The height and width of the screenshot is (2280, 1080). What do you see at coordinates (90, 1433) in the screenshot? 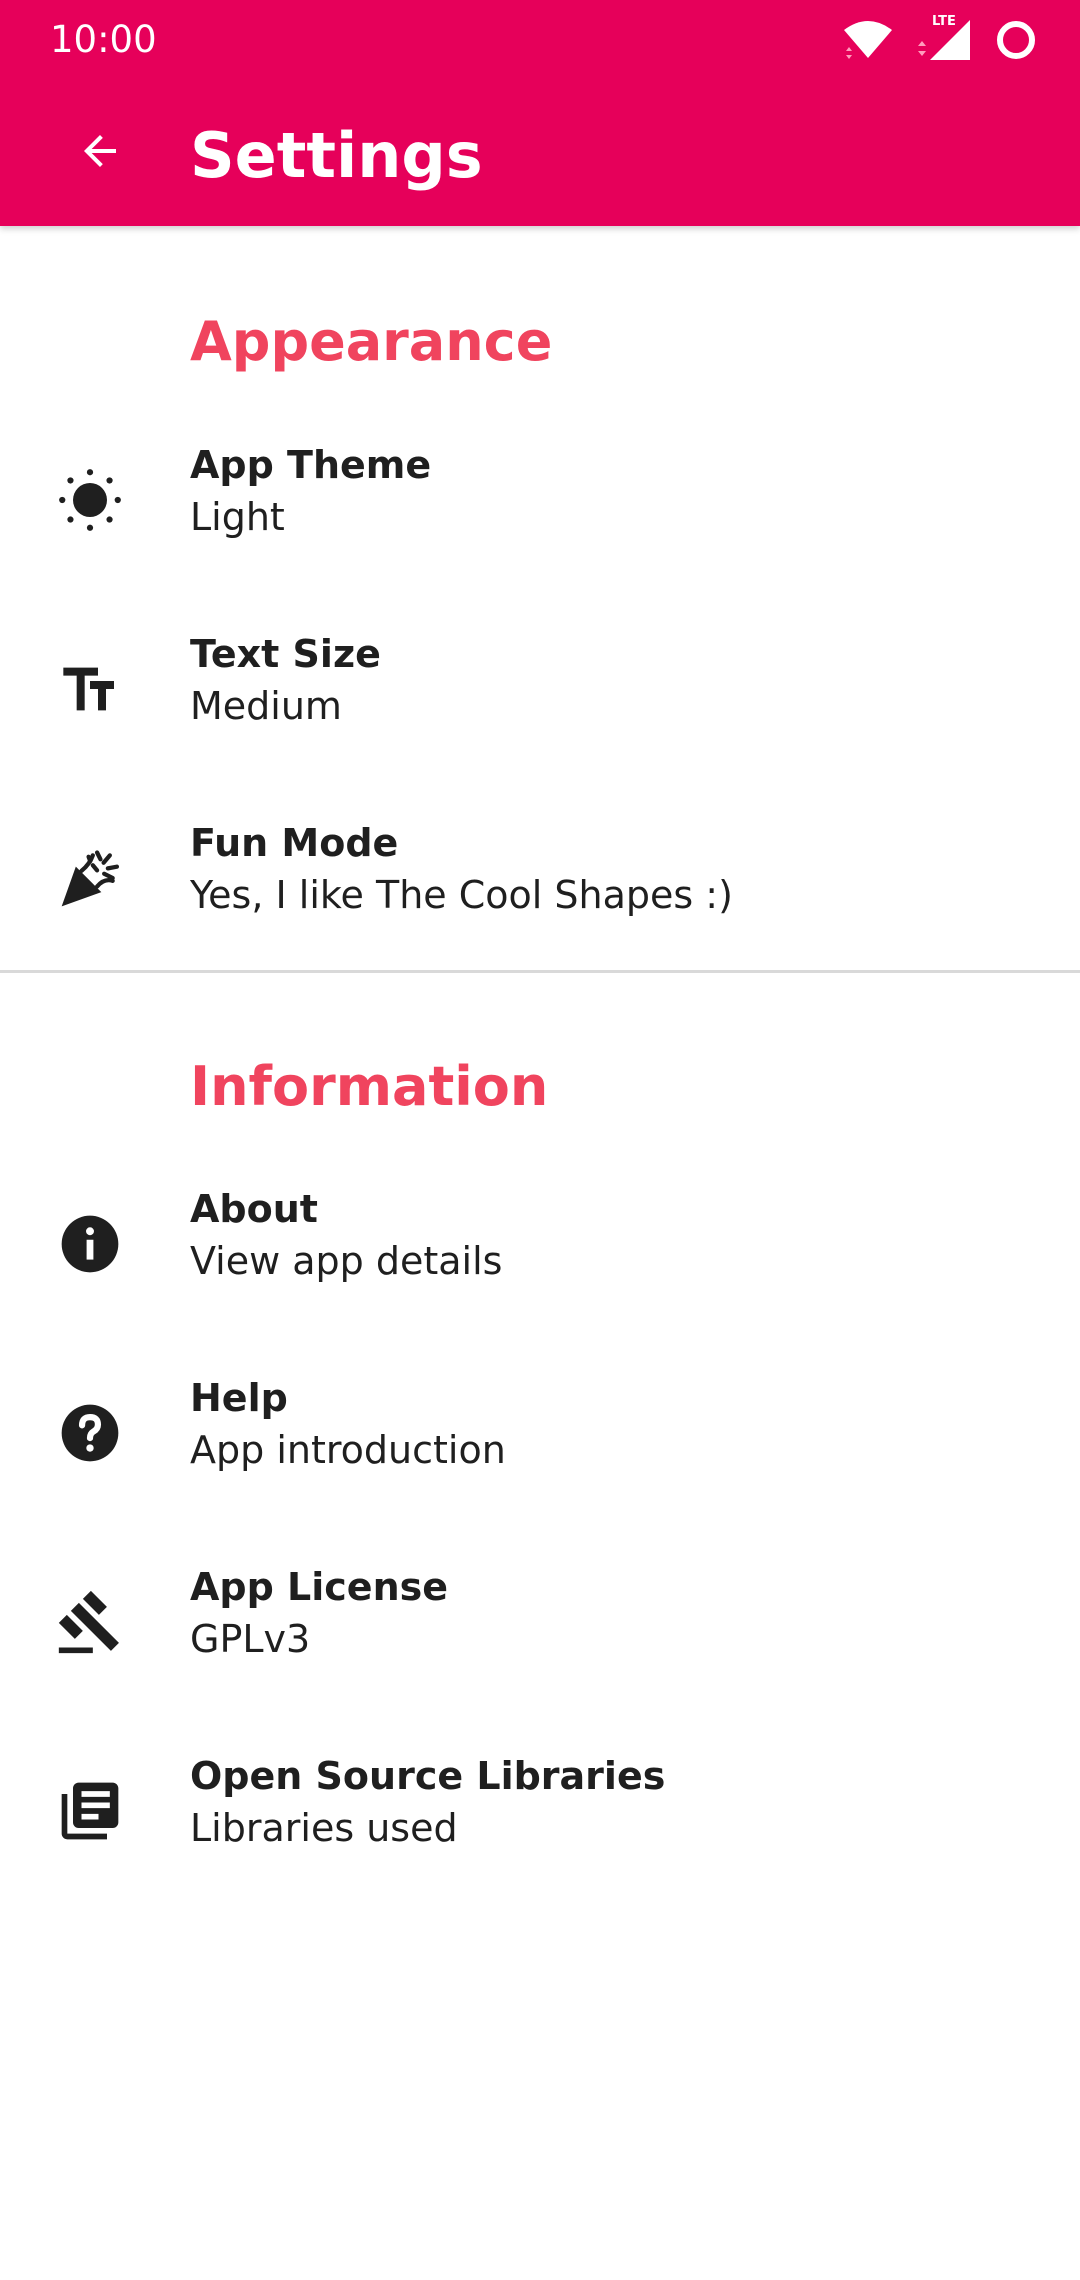
I see `help-icon` at bounding box center [90, 1433].